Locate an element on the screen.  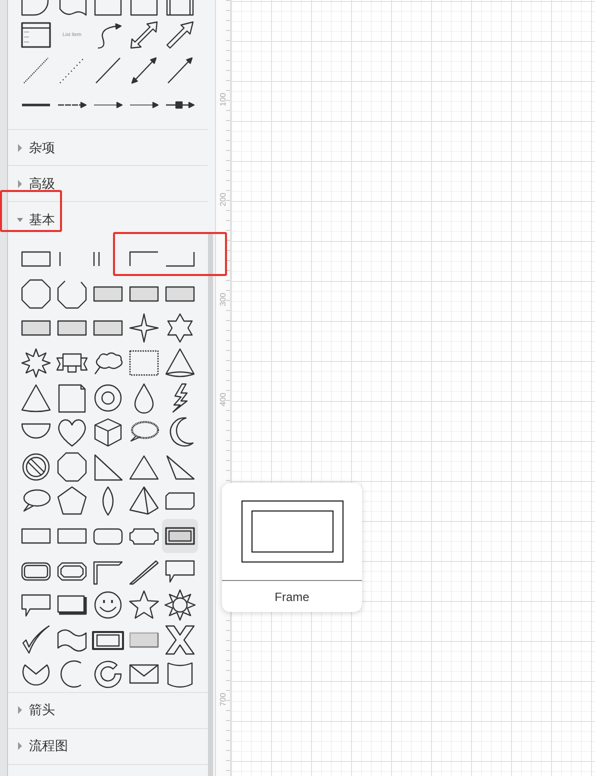
ruler-label: 300 is located at coordinates (223, 300).